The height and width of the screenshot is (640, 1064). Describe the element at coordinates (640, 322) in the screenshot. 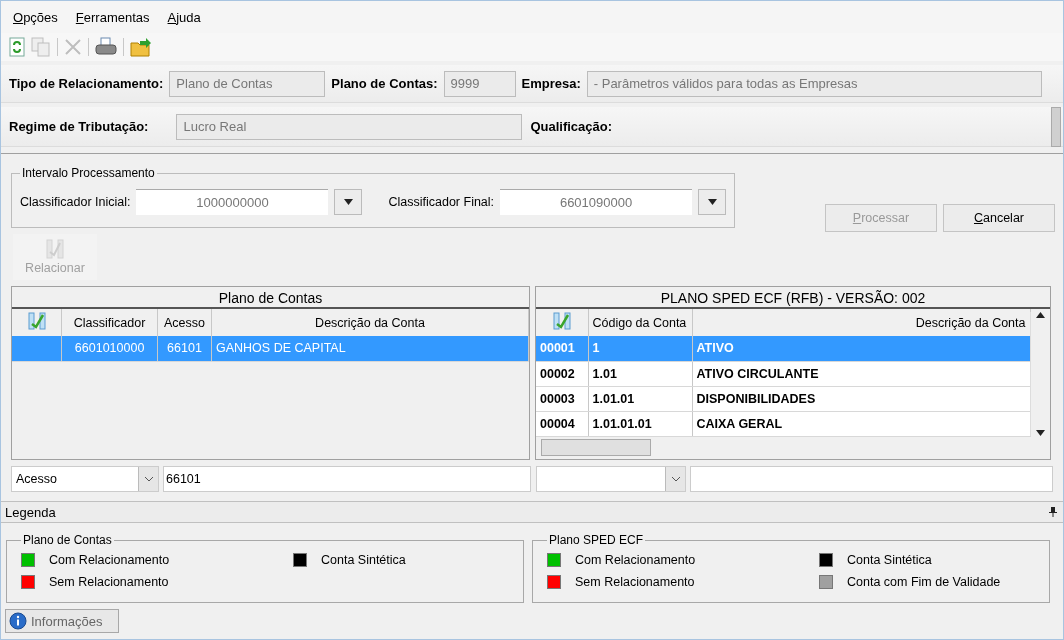

I see `column-header: Código da Conta` at that location.